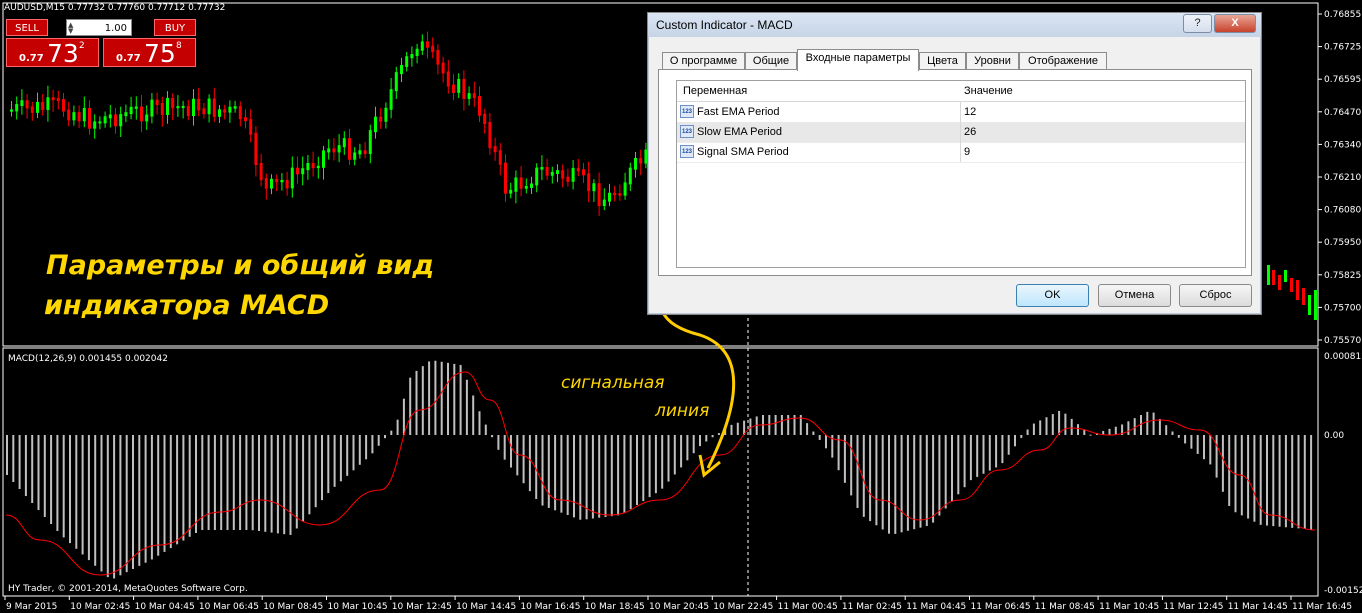 The image size is (1362, 613). Describe the element at coordinates (942, 61) in the screenshot. I see `tab-colors: Цвета` at that location.